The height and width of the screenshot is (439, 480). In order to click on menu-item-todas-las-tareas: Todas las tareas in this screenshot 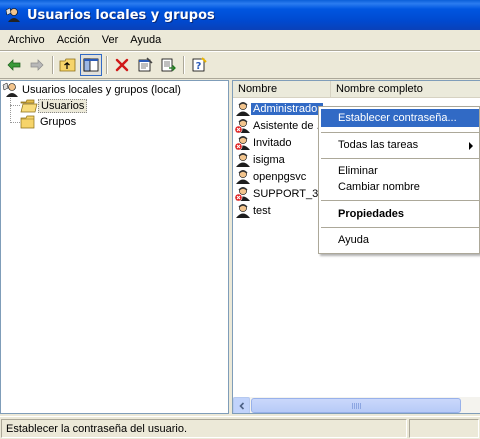, I will do `click(400, 145)`.